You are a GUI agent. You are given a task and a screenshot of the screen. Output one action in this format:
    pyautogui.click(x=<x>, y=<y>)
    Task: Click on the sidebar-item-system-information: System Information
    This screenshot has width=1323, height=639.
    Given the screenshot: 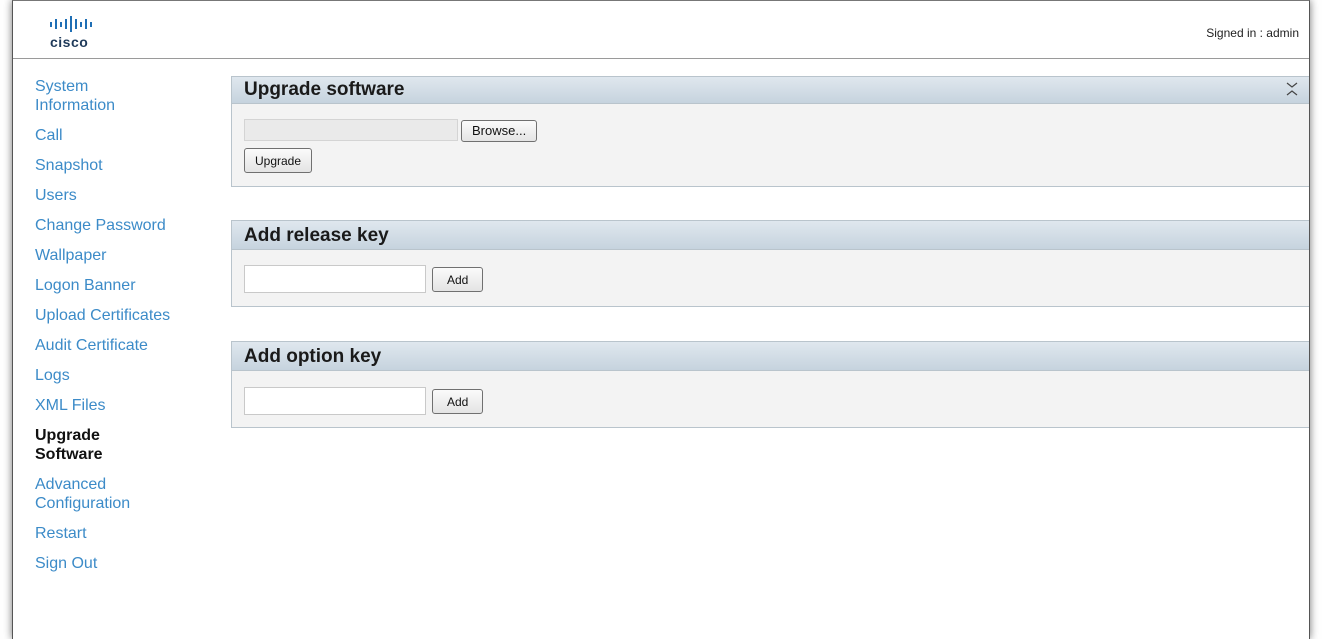 What is the action you would take?
    pyautogui.click(x=125, y=96)
    